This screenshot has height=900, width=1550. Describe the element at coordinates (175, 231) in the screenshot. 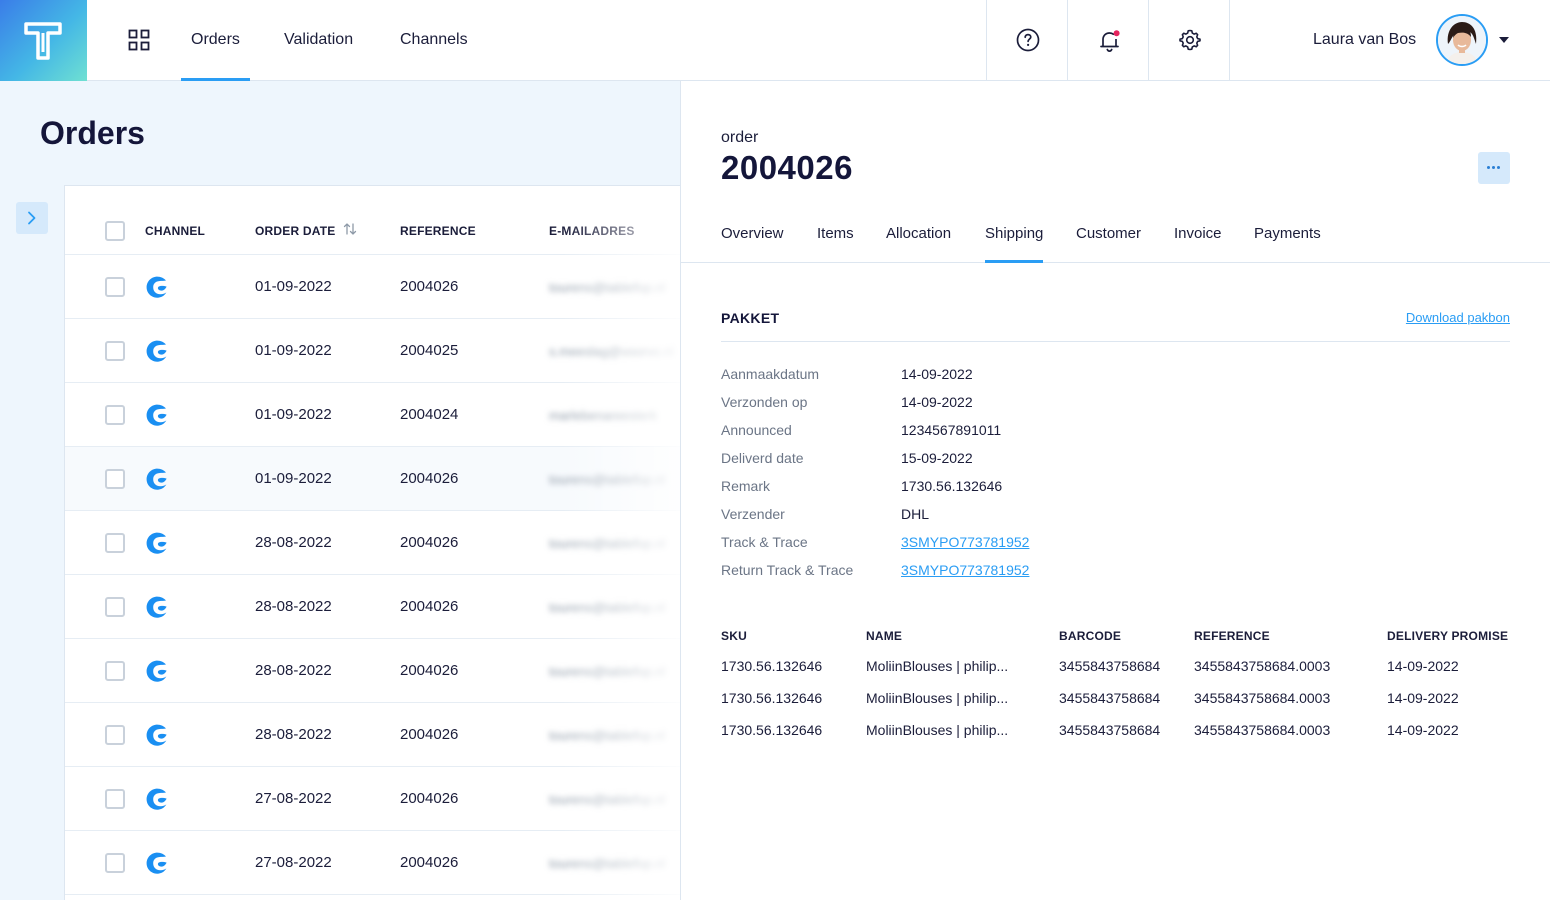

I see `column-header-channel: CHANNEL` at that location.